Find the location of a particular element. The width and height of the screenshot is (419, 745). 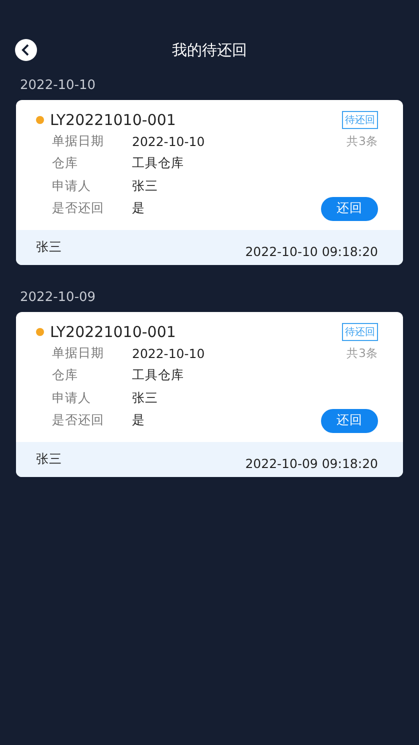

group-date: 2022-10-09 is located at coordinates (58, 298).